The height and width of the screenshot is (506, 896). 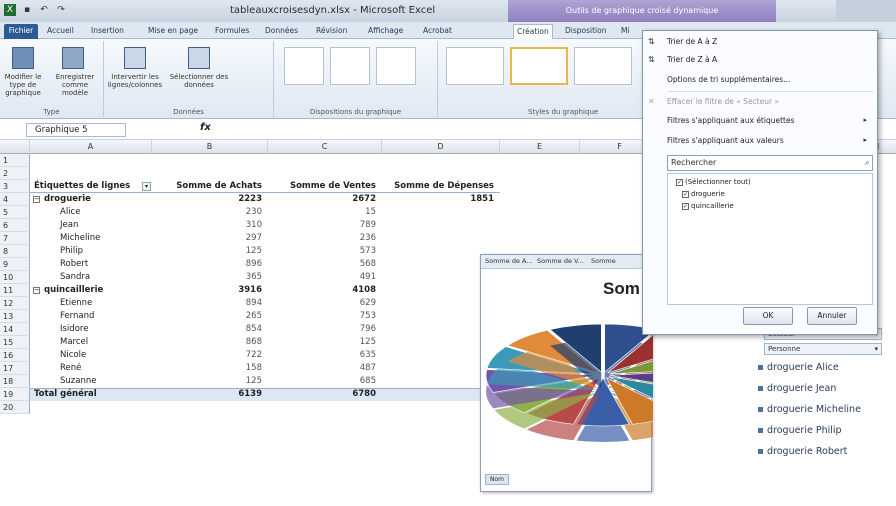 What do you see at coordinates (800, 430) in the screenshot?
I see `legend-item: droguerie Philip` at bounding box center [800, 430].